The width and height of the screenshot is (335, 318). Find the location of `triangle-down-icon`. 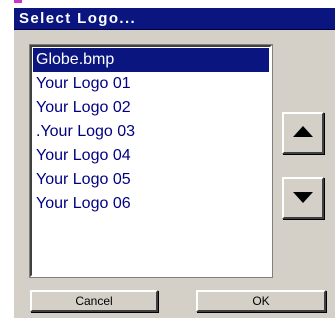

triangle-down-icon is located at coordinates (303, 197).